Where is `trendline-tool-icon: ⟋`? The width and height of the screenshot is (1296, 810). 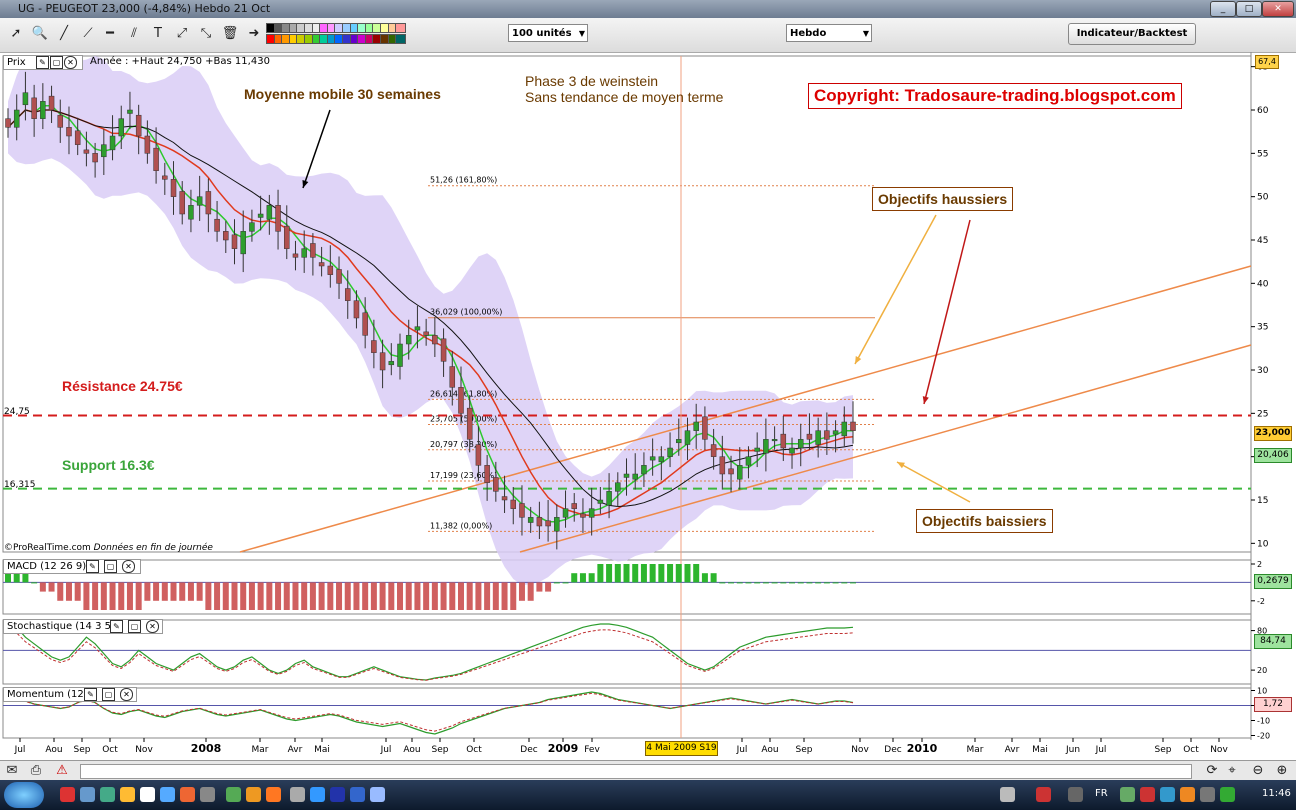
trendline-tool-icon: ⟋ is located at coordinates (88, 34).